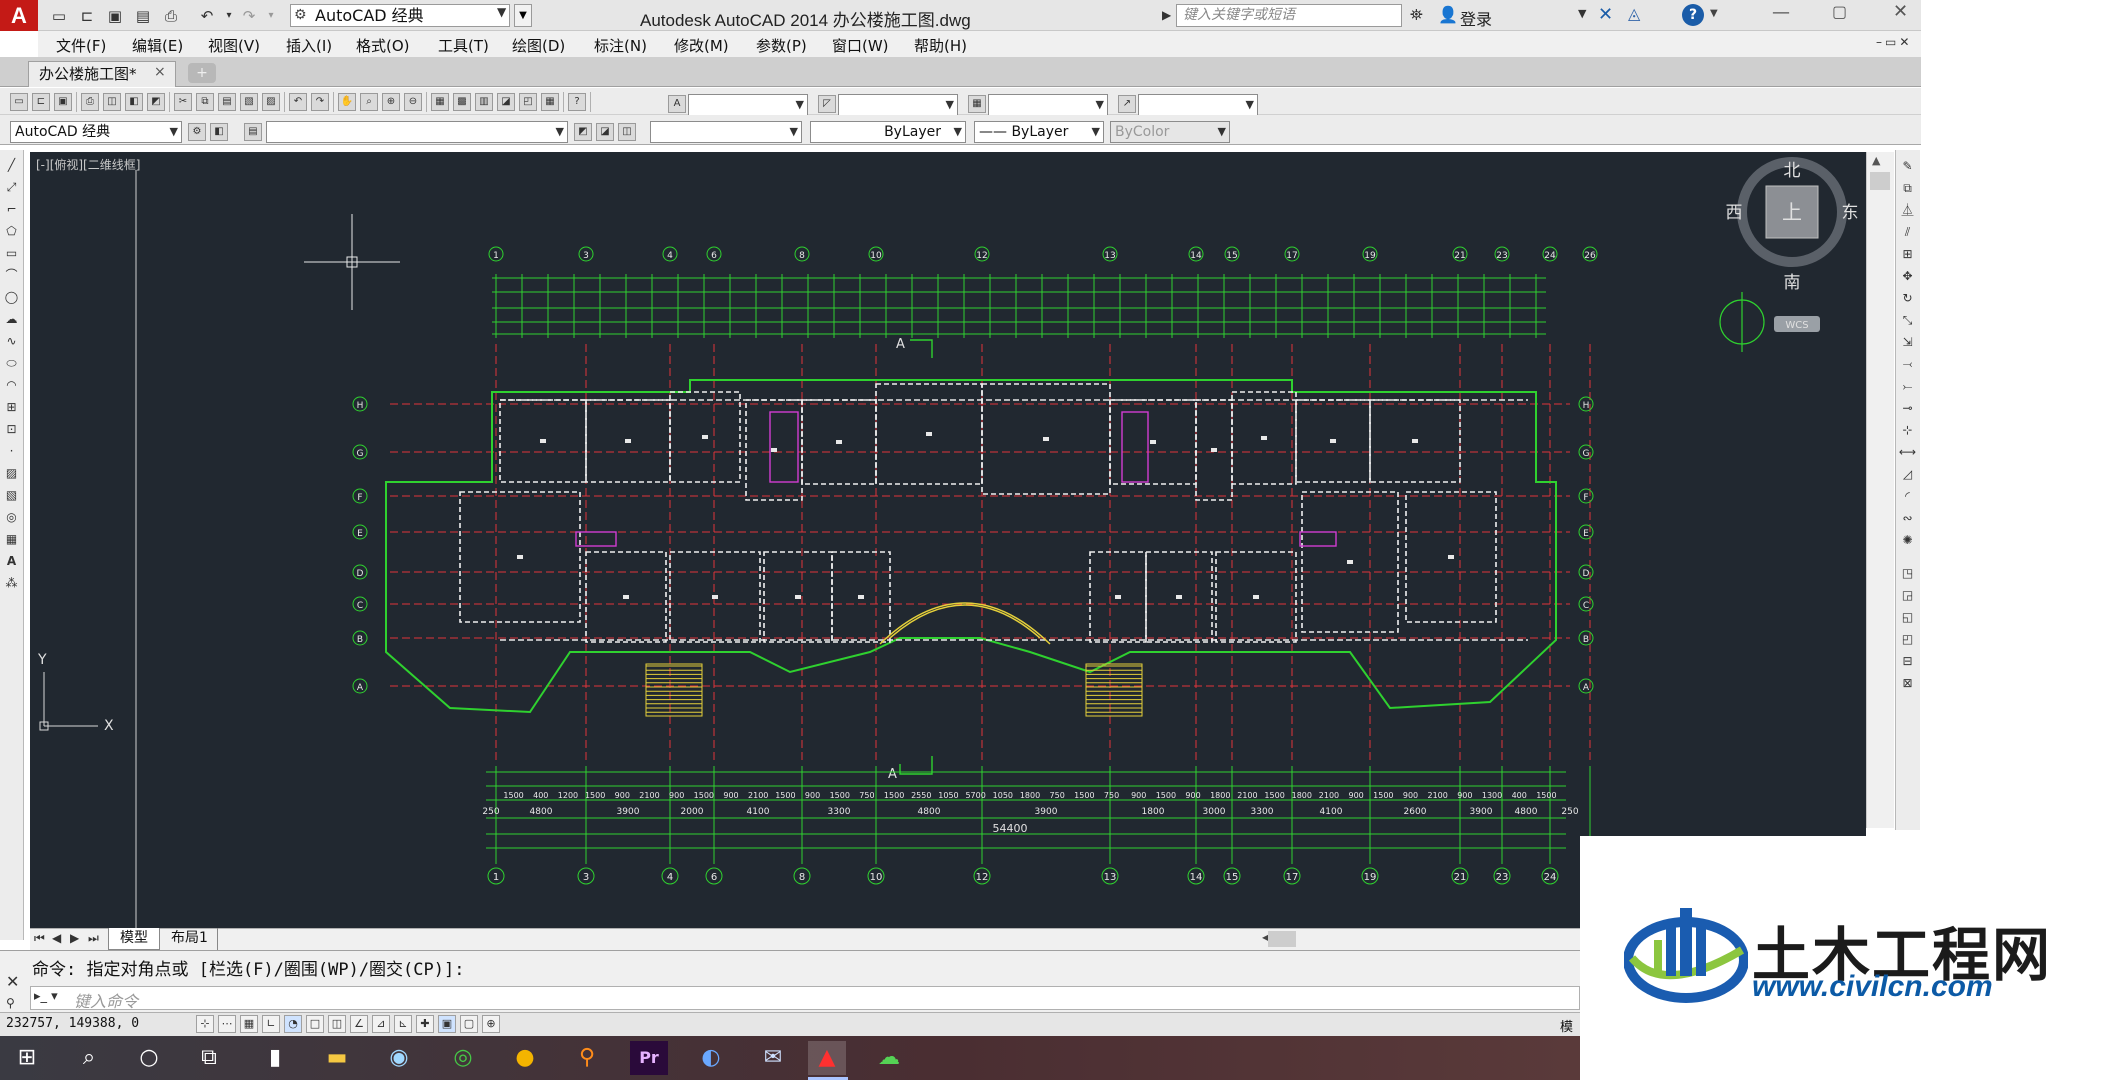  What do you see at coordinates (1566, 1025) in the screenshot?
I see `model-space-indicator: 模` at bounding box center [1566, 1025].